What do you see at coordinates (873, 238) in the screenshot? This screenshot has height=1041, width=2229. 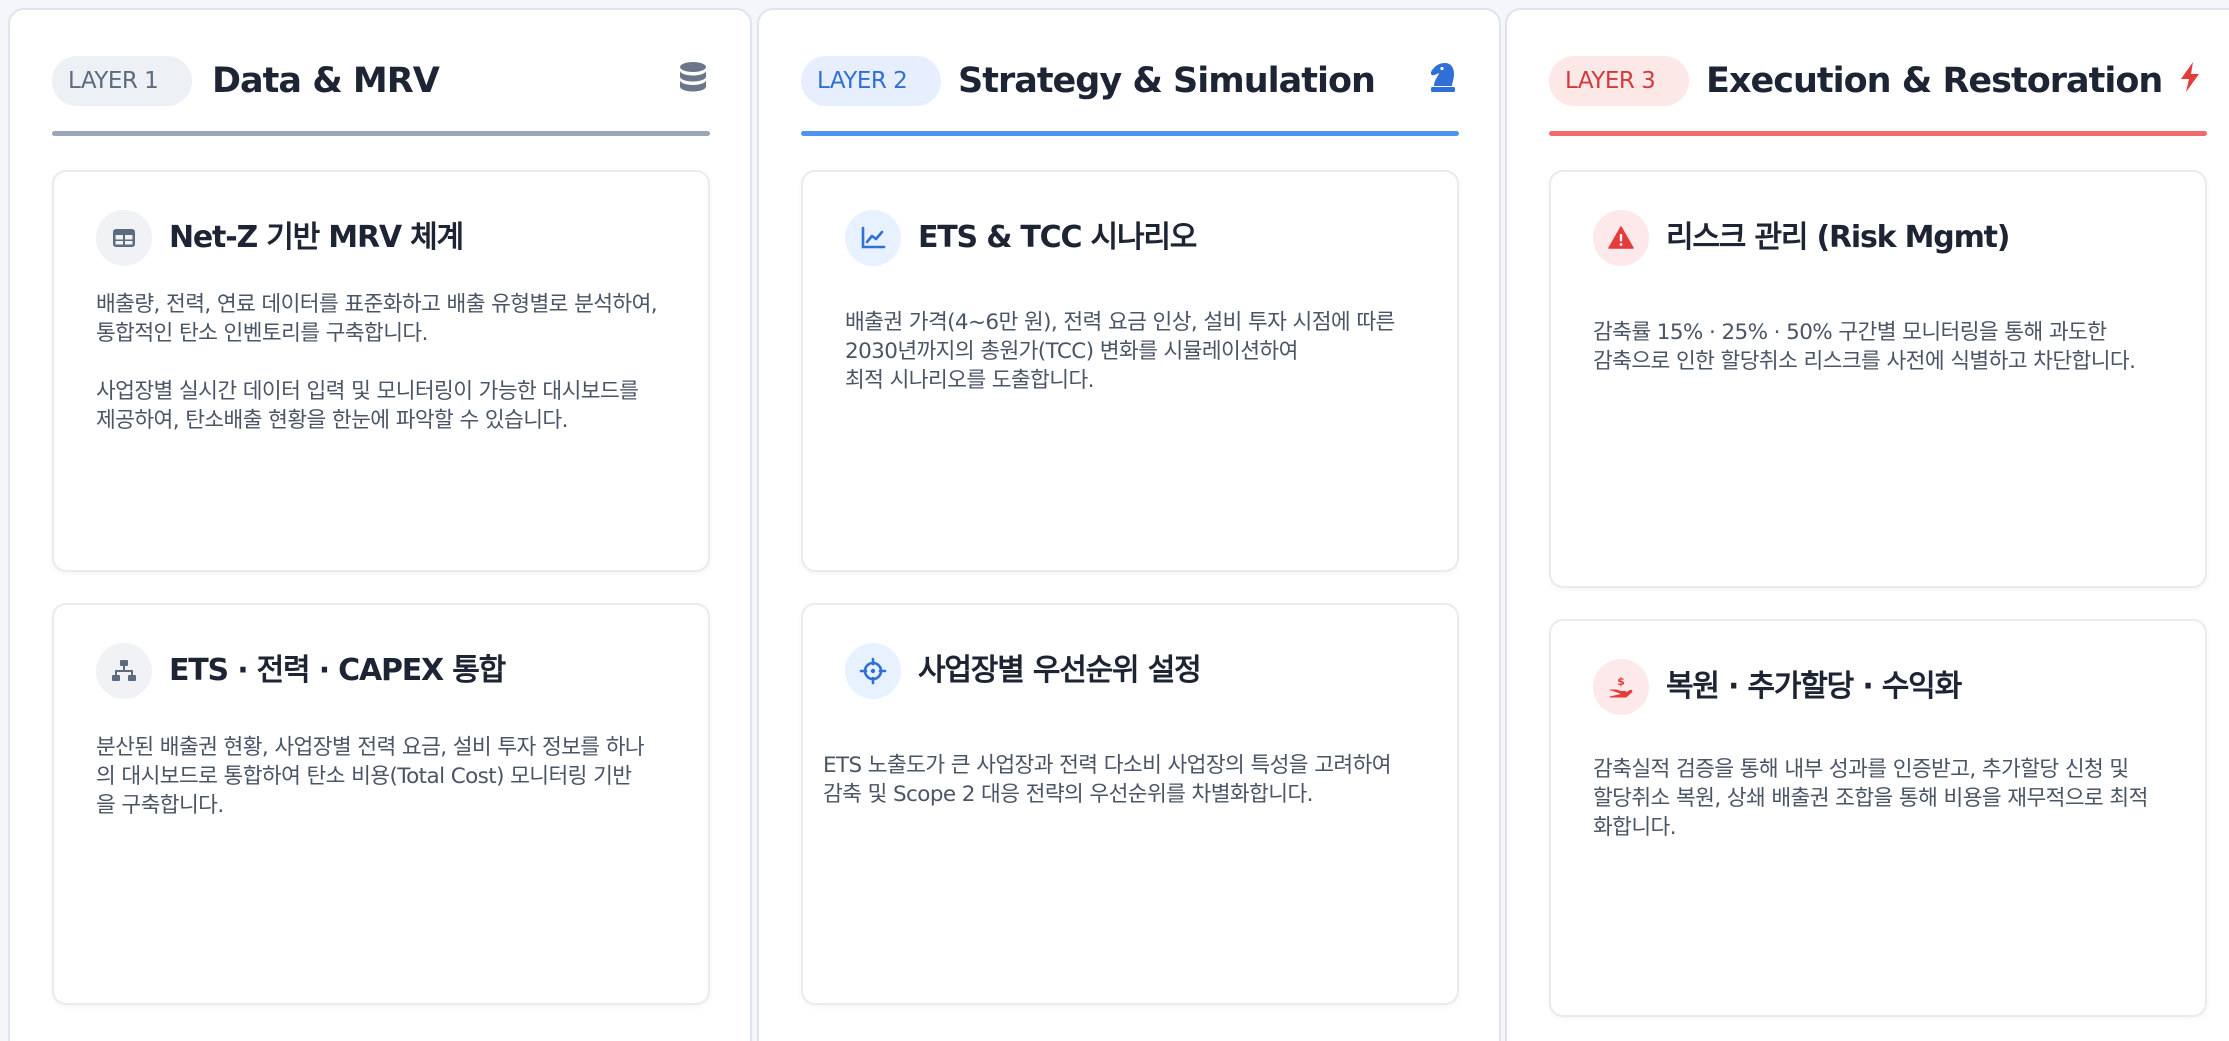 I see `line-chart-icon` at bounding box center [873, 238].